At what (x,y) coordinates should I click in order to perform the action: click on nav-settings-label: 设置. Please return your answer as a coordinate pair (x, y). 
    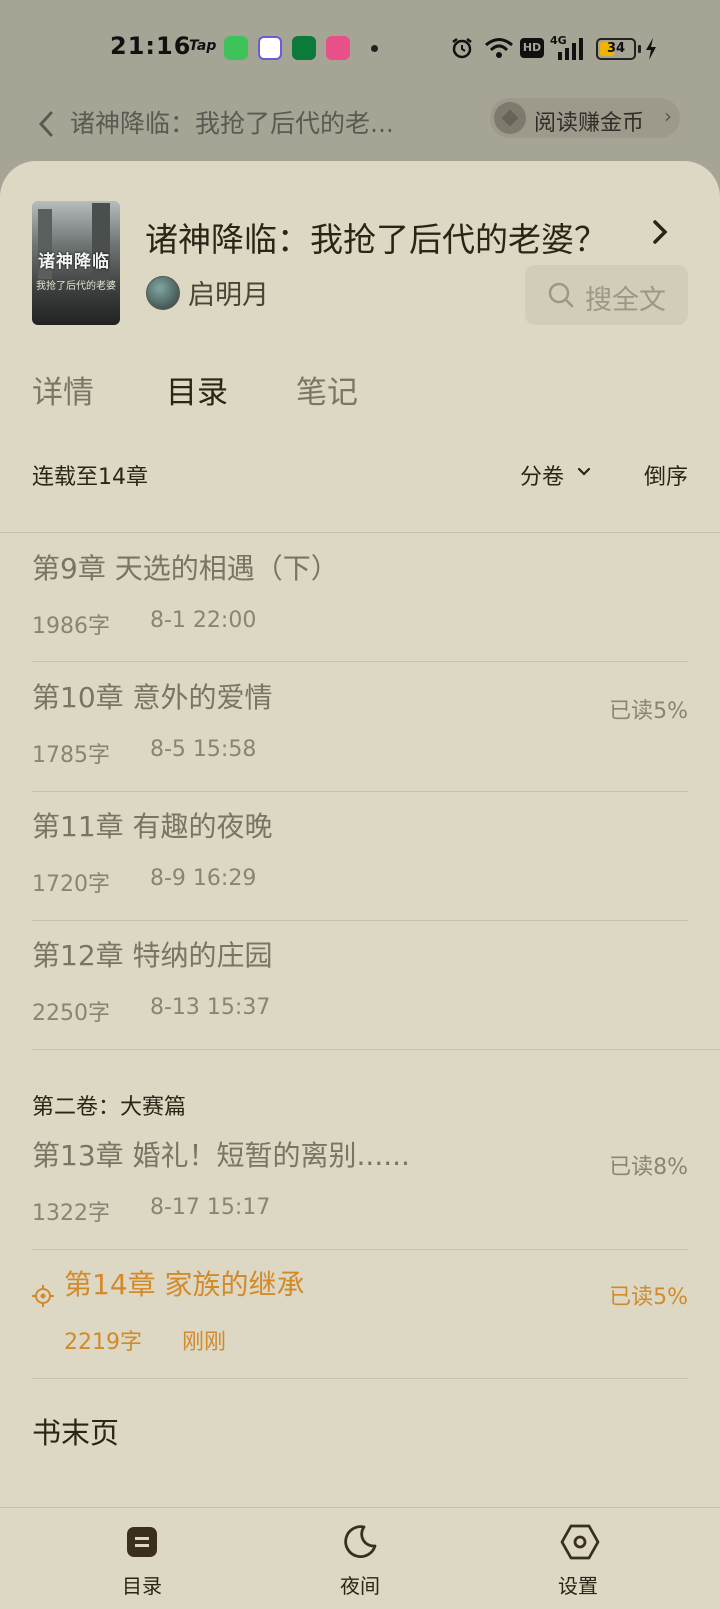
    Looking at the image, I should click on (578, 1586).